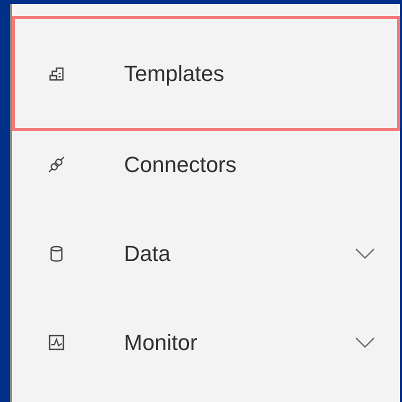  I want to click on nav-label: Monitor, so click(161, 343).